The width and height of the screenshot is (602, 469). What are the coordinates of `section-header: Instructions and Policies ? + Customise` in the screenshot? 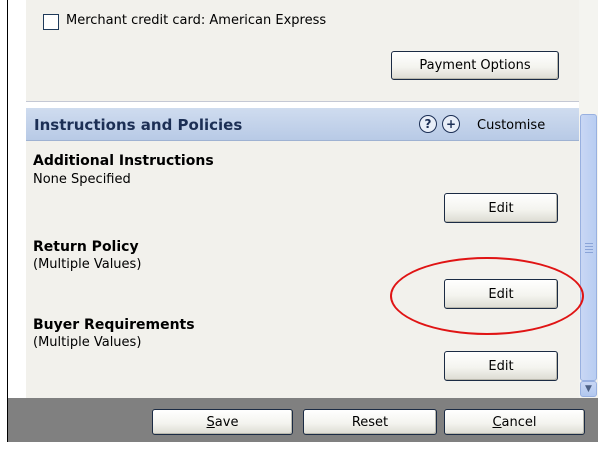 It's located at (302, 124).